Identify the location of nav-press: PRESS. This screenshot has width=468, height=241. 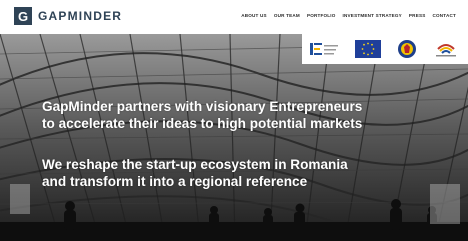
(417, 15).